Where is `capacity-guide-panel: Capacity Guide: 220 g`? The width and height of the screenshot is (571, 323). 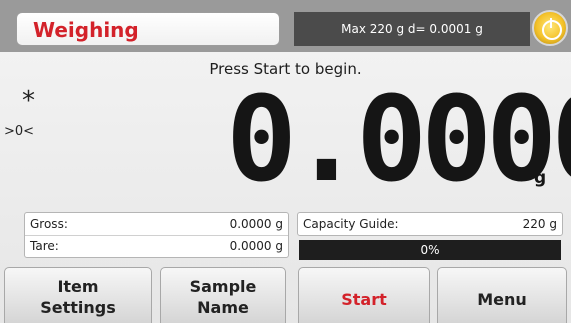 capacity-guide-panel: Capacity Guide: 220 g is located at coordinates (430, 224).